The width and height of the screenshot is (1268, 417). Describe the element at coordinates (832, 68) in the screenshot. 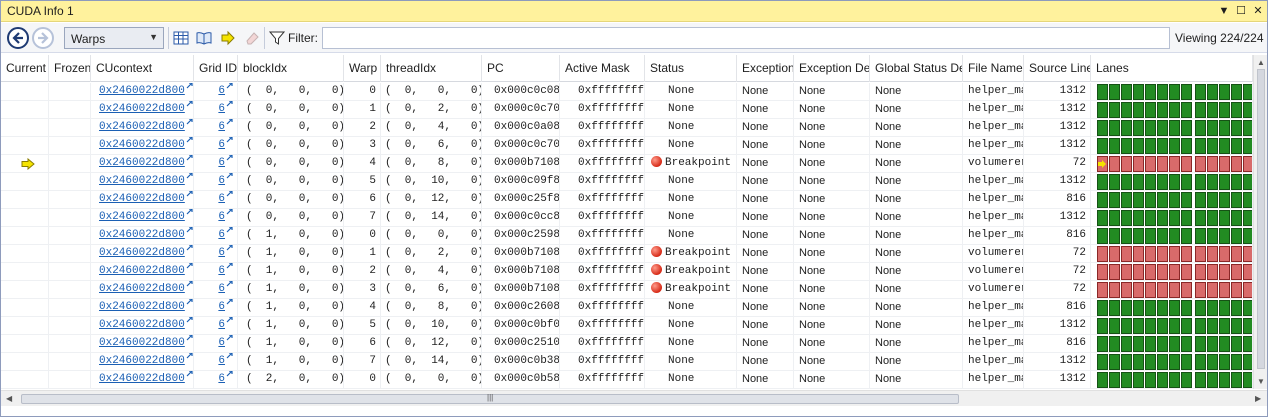

I see `column-header-exception-det: Exception Det` at that location.